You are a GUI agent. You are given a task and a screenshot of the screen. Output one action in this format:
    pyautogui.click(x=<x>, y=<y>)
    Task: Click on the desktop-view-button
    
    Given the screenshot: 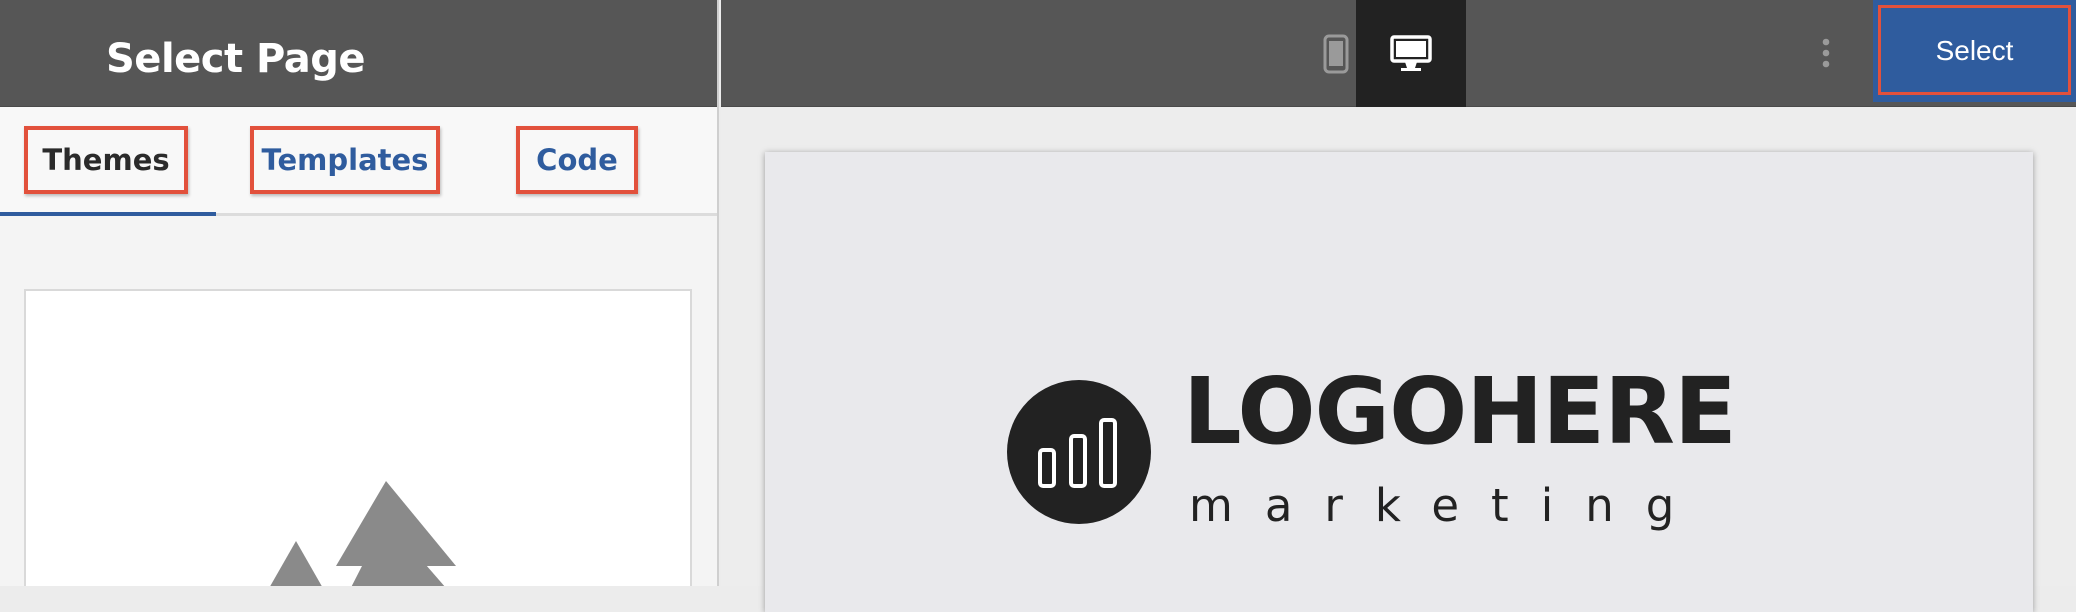 What is the action you would take?
    pyautogui.click(x=1411, y=53)
    